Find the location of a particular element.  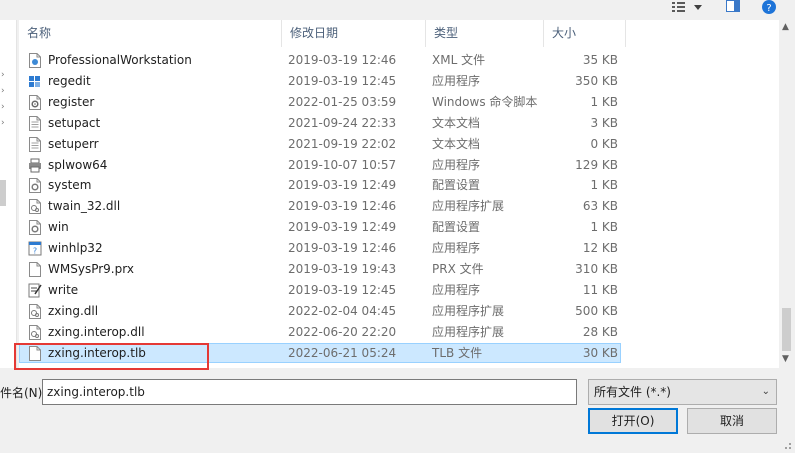

file-row: setuperr 2021-09-19 22:02 文本文档 0 KB is located at coordinates (399, 144).